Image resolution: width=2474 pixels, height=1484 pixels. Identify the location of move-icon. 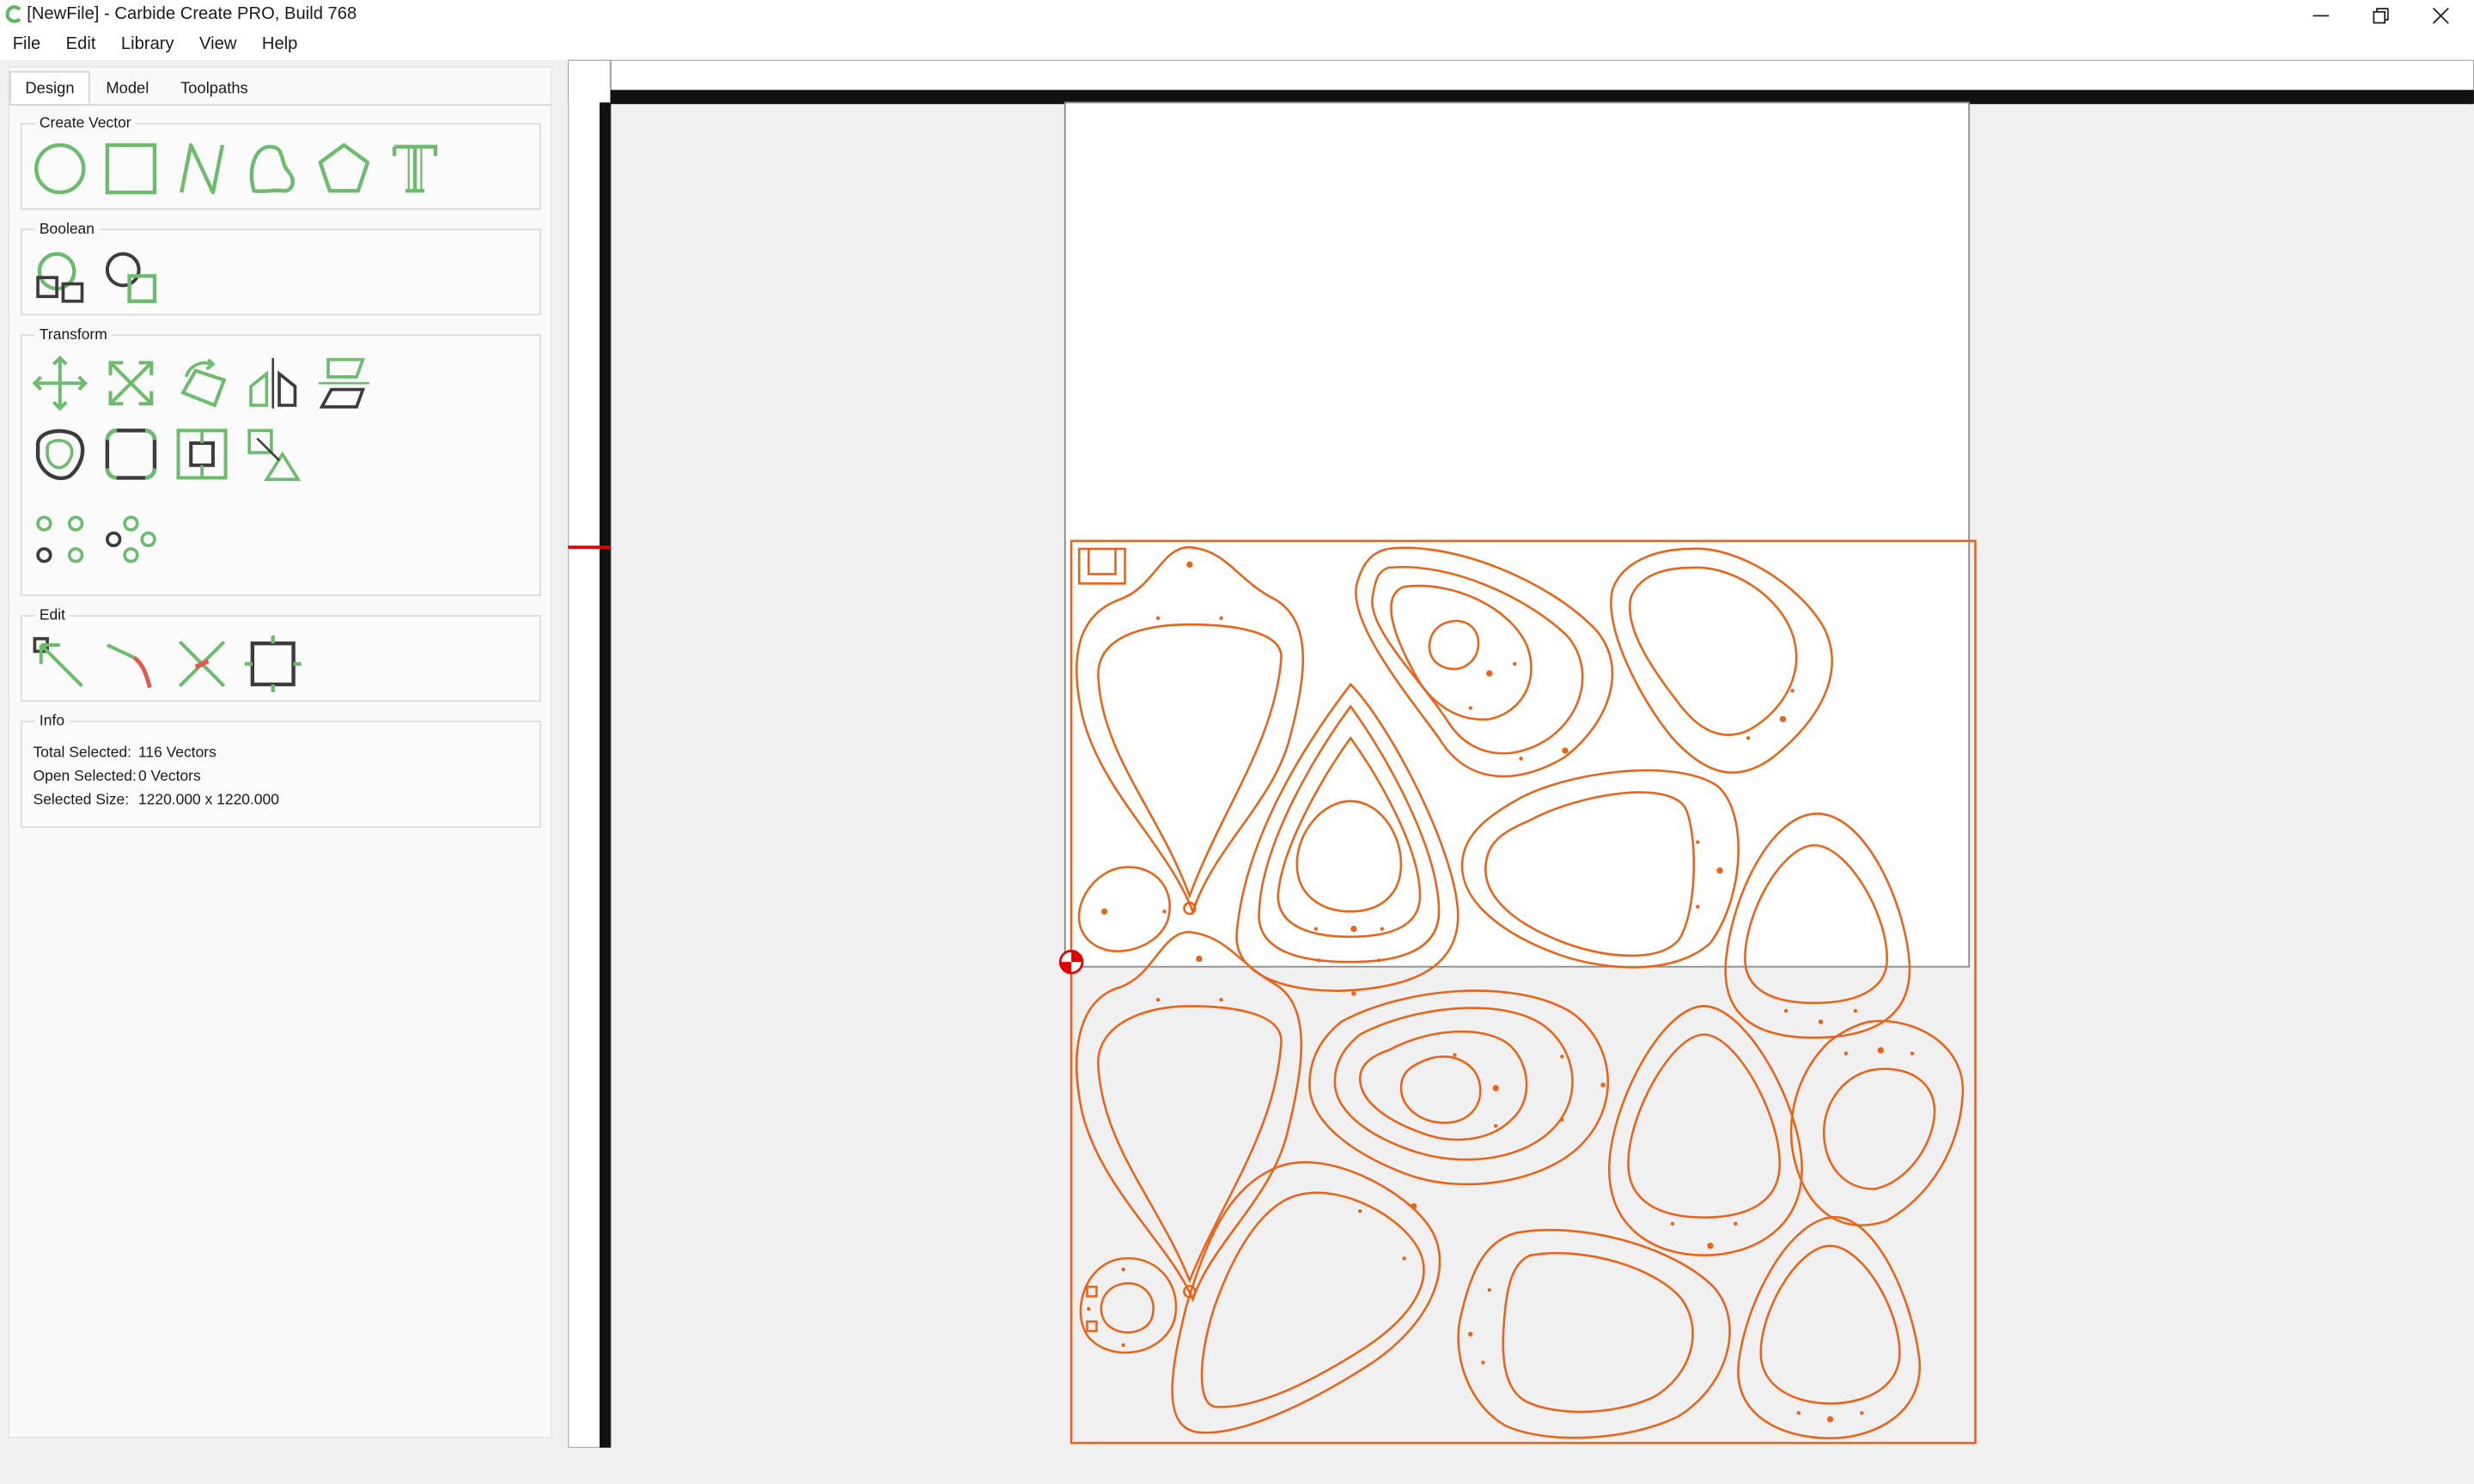
(60, 383).